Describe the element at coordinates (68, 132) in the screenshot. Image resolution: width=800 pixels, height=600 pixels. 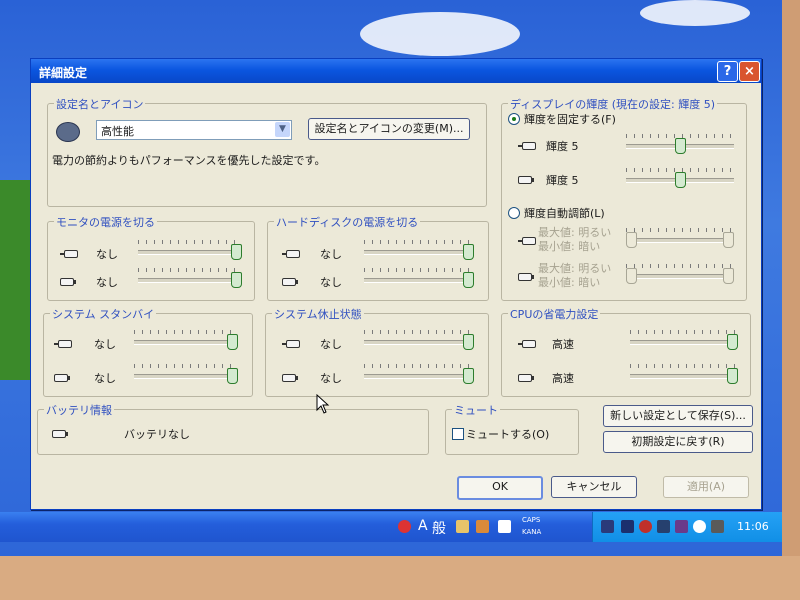
I see `laptop-icon` at that location.